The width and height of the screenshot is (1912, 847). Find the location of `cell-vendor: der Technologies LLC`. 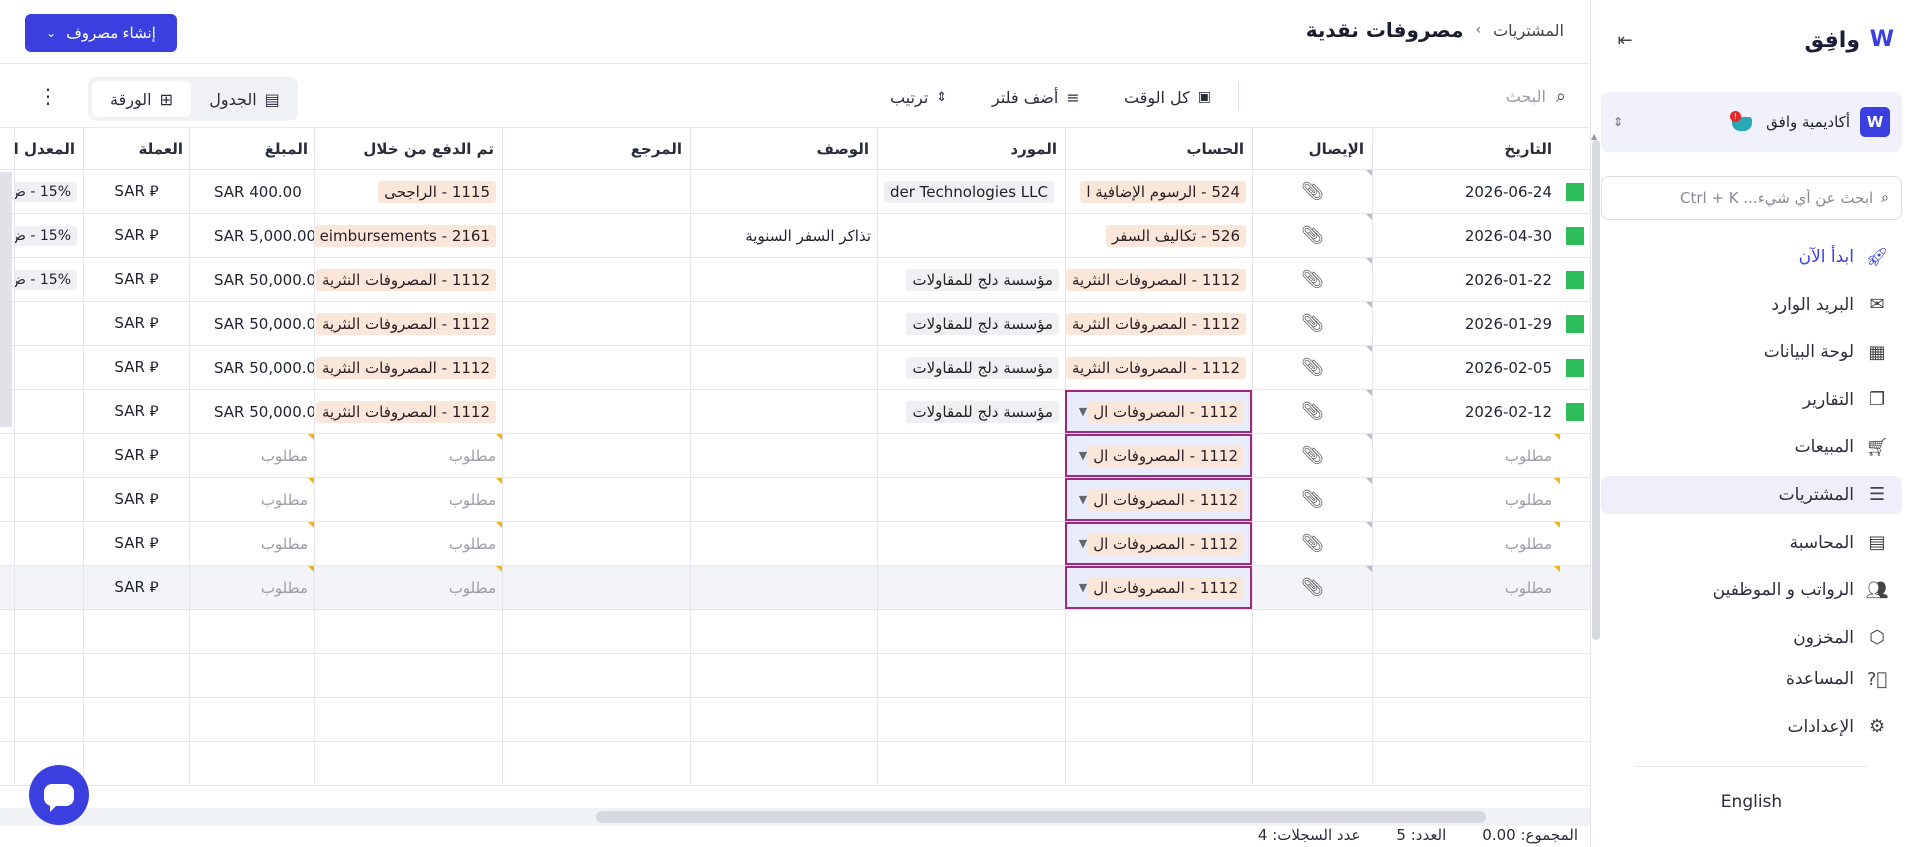

cell-vendor: der Technologies LLC is located at coordinates (971, 191).